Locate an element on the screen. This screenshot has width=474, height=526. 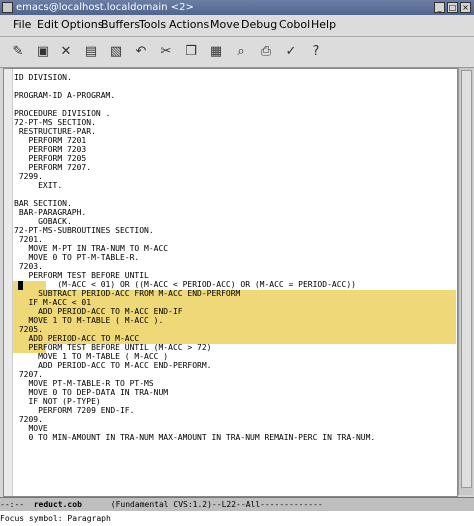
scrollbar-thumb is located at coordinates (466, 279).